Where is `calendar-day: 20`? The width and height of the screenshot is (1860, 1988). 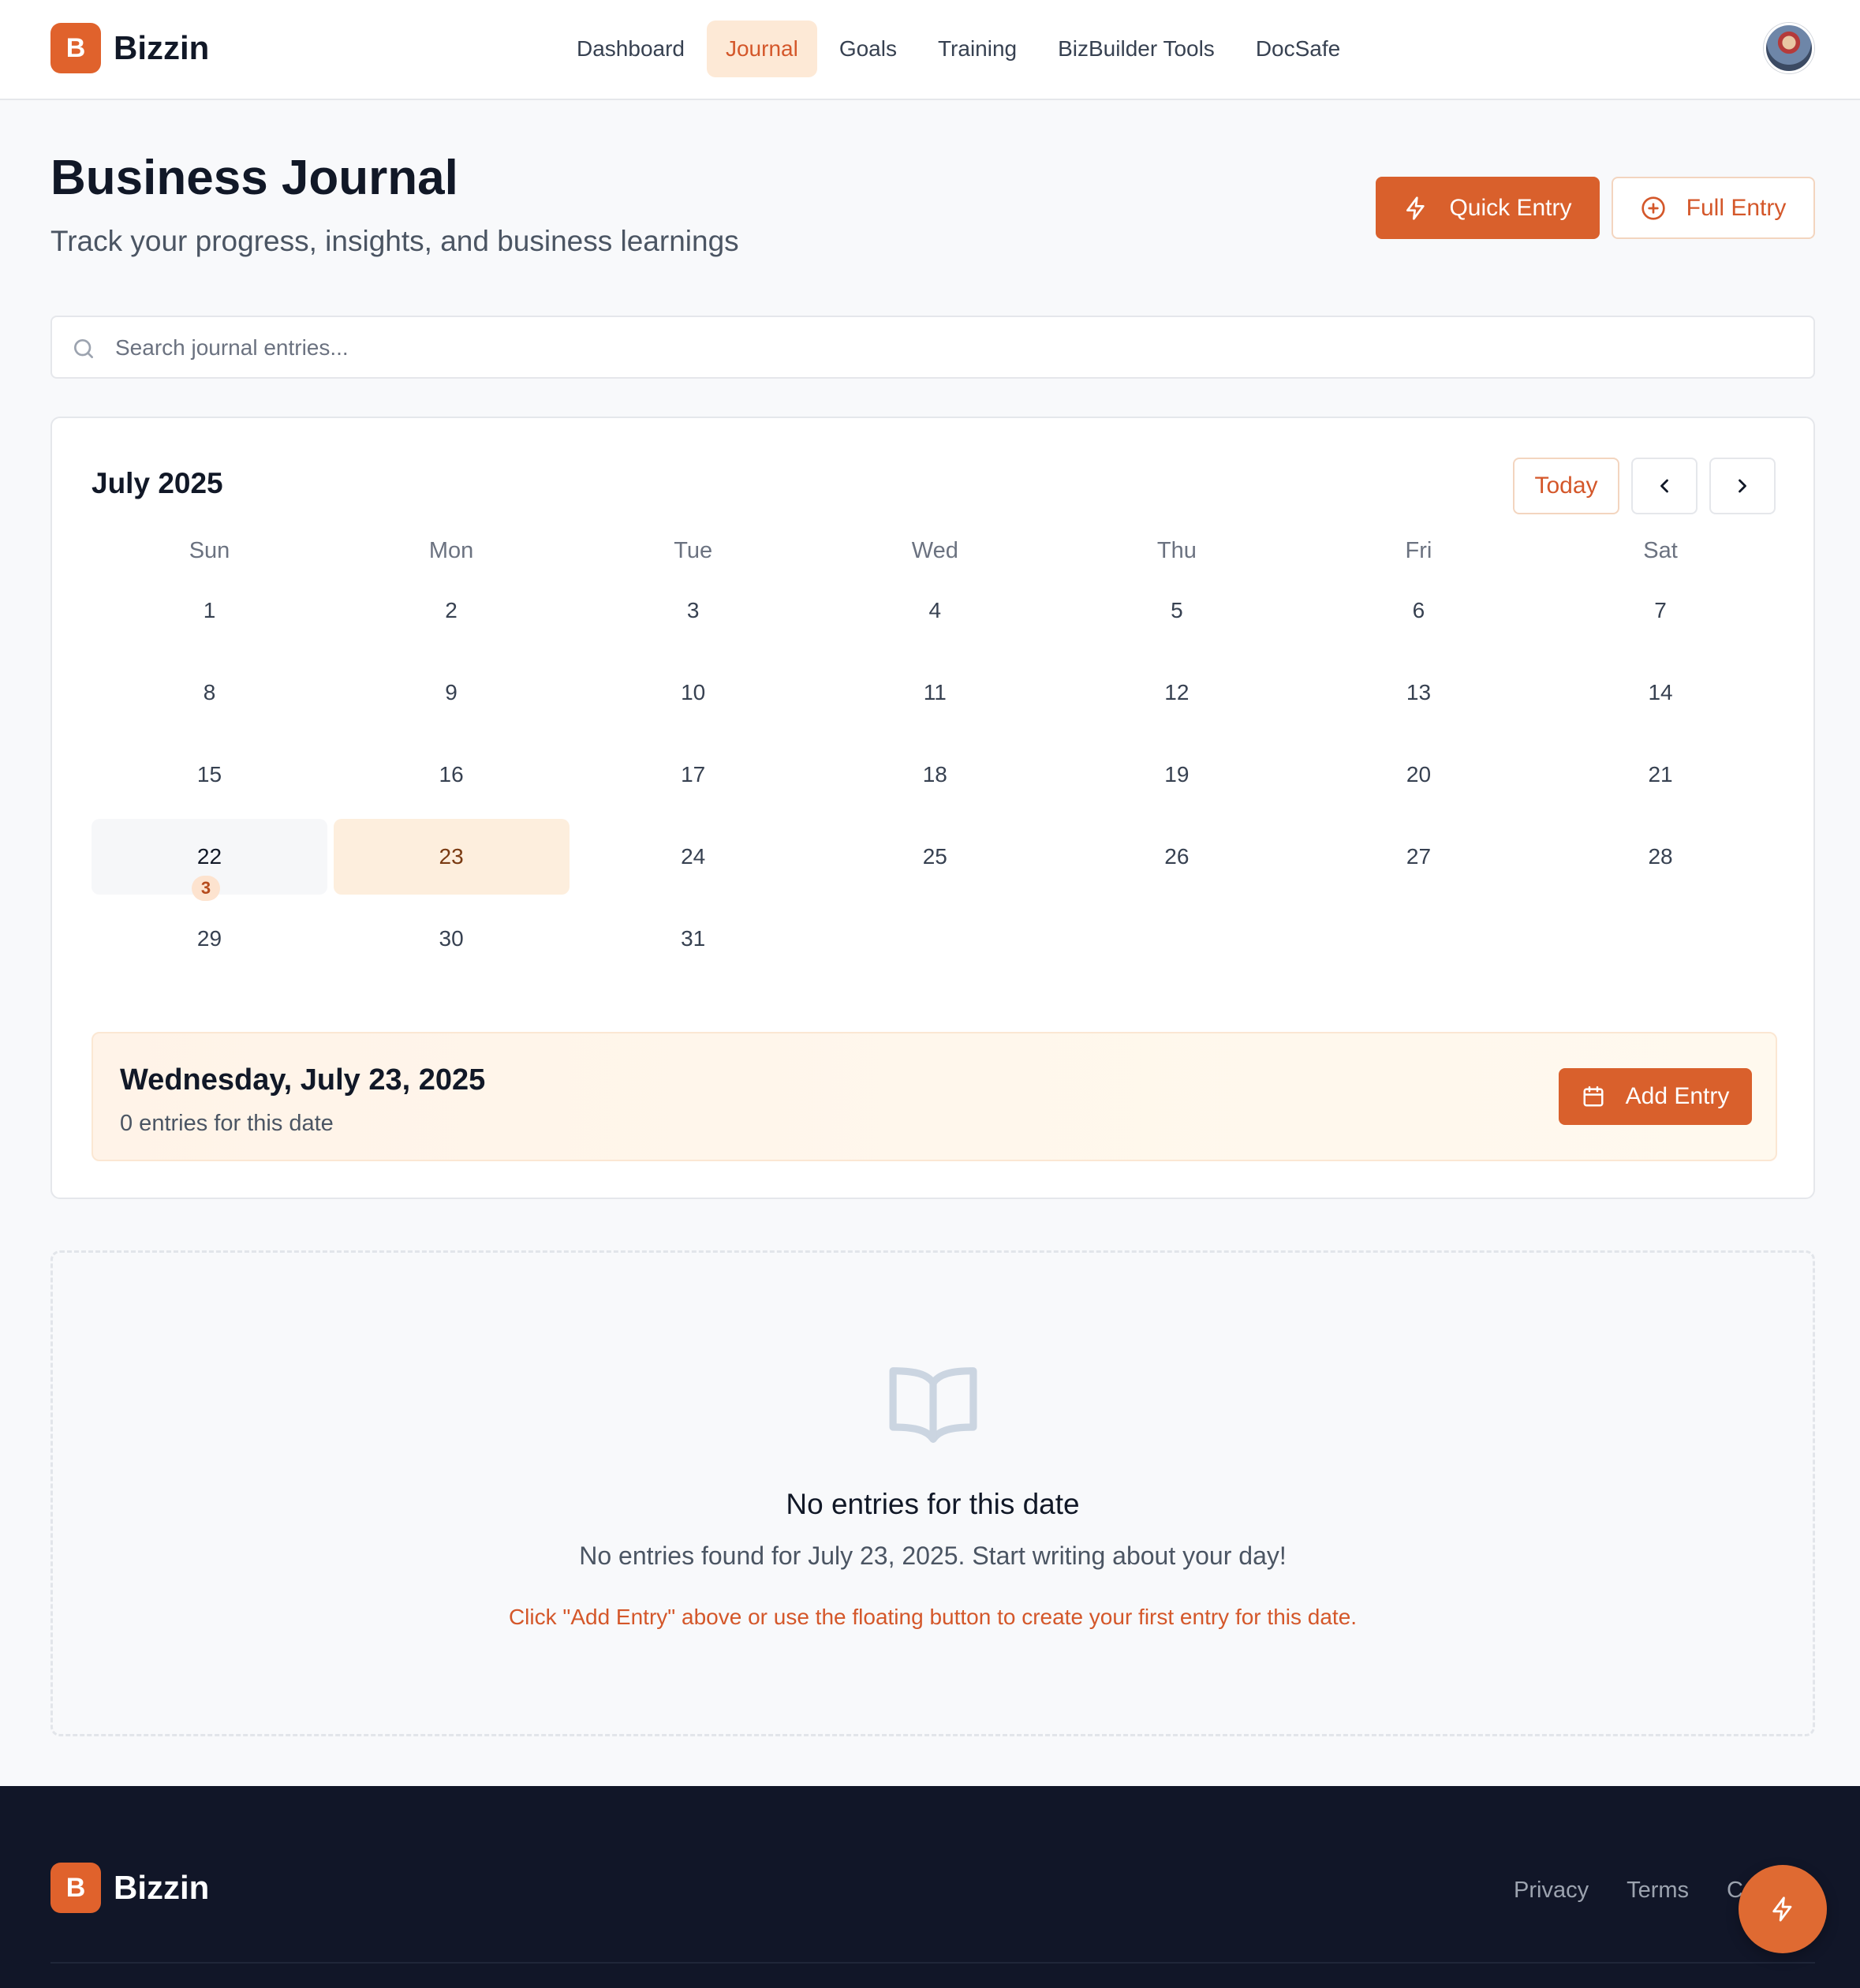
calendar-day: 20 is located at coordinates (1419, 775).